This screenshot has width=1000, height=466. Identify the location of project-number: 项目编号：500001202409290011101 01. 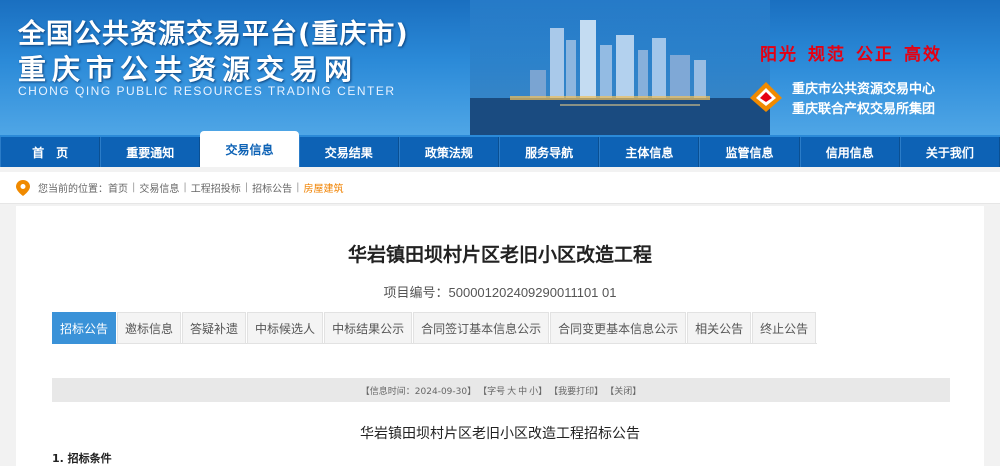
(500, 293).